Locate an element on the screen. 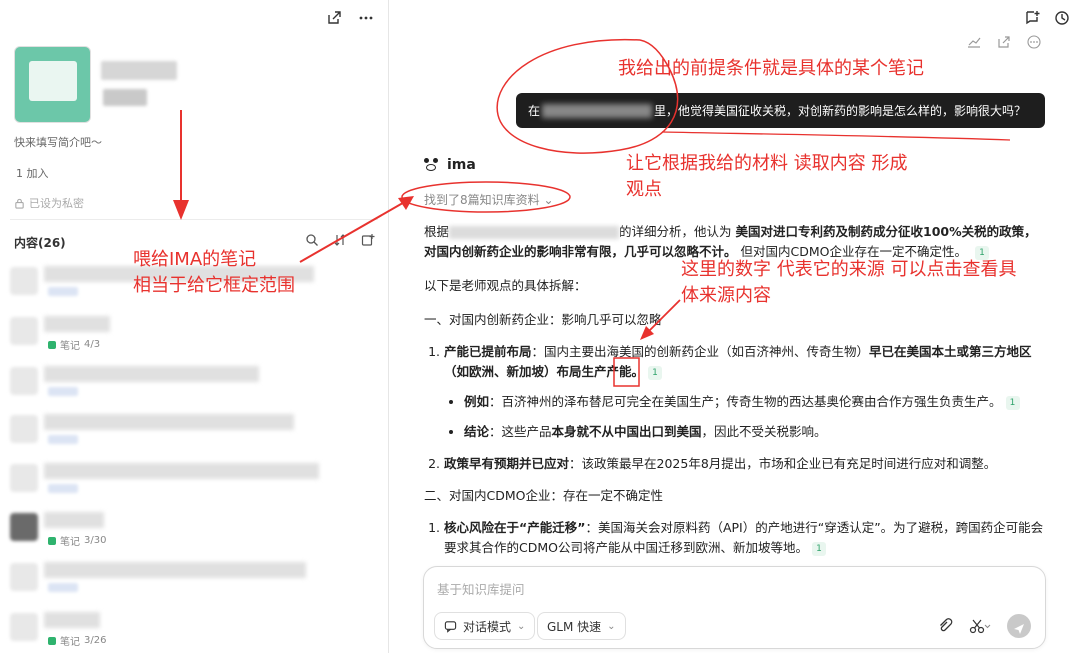 The image size is (1080, 653). add-content-icon is located at coordinates (368, 239).